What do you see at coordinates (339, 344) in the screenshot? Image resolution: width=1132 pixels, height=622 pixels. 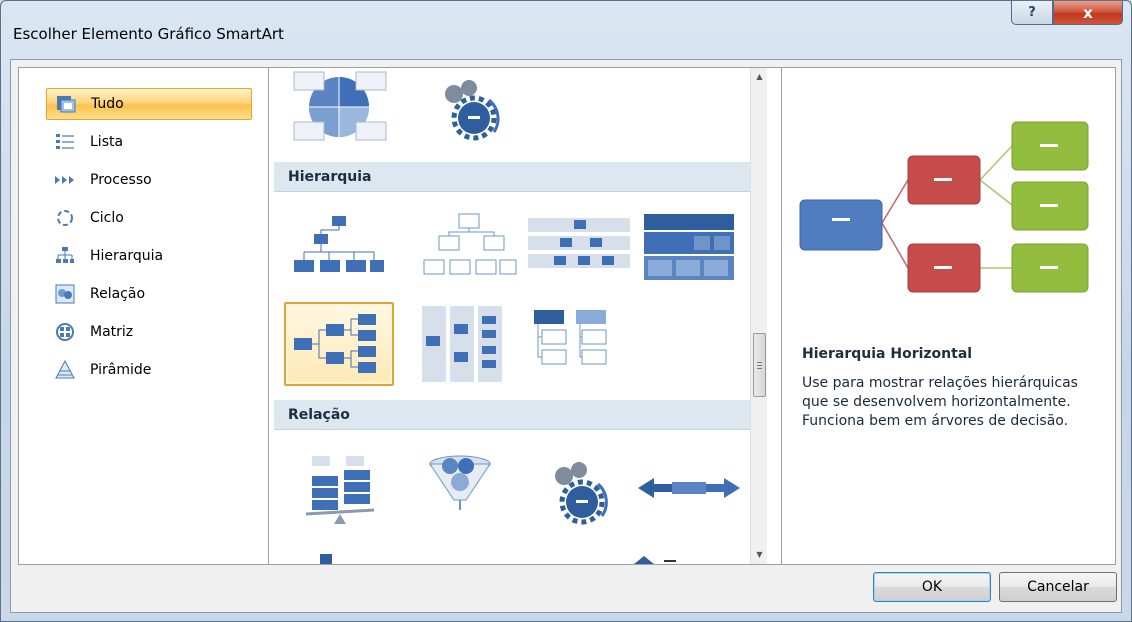 I see `layout-thumbnail-hierarquia-horizontal` at bounding box center [339, 344].